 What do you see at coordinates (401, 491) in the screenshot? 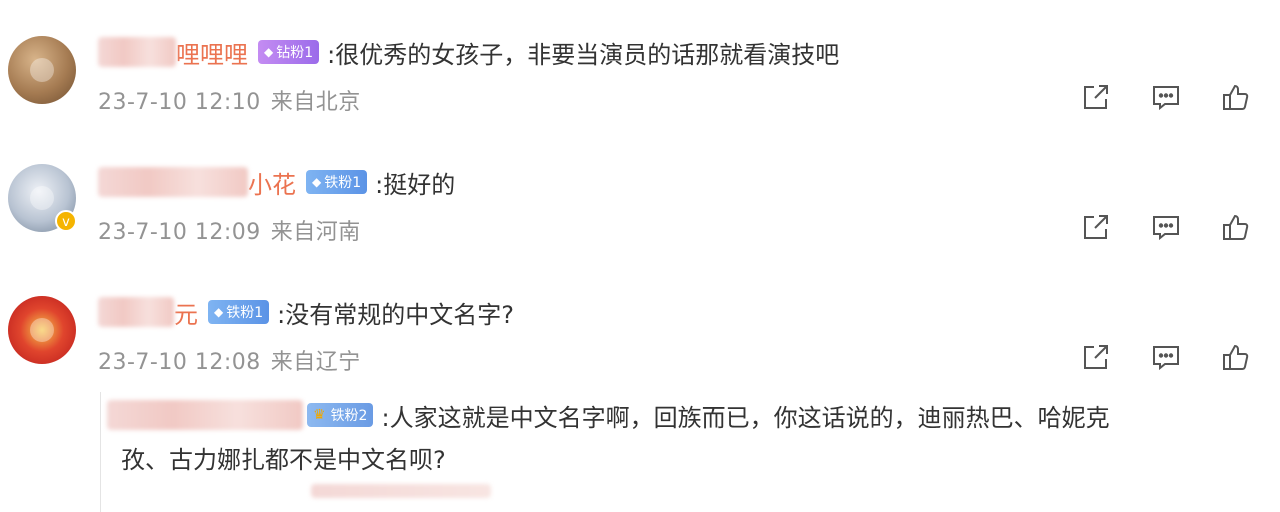
I see `next-reply-blurred` at bounding box center [401, 491].